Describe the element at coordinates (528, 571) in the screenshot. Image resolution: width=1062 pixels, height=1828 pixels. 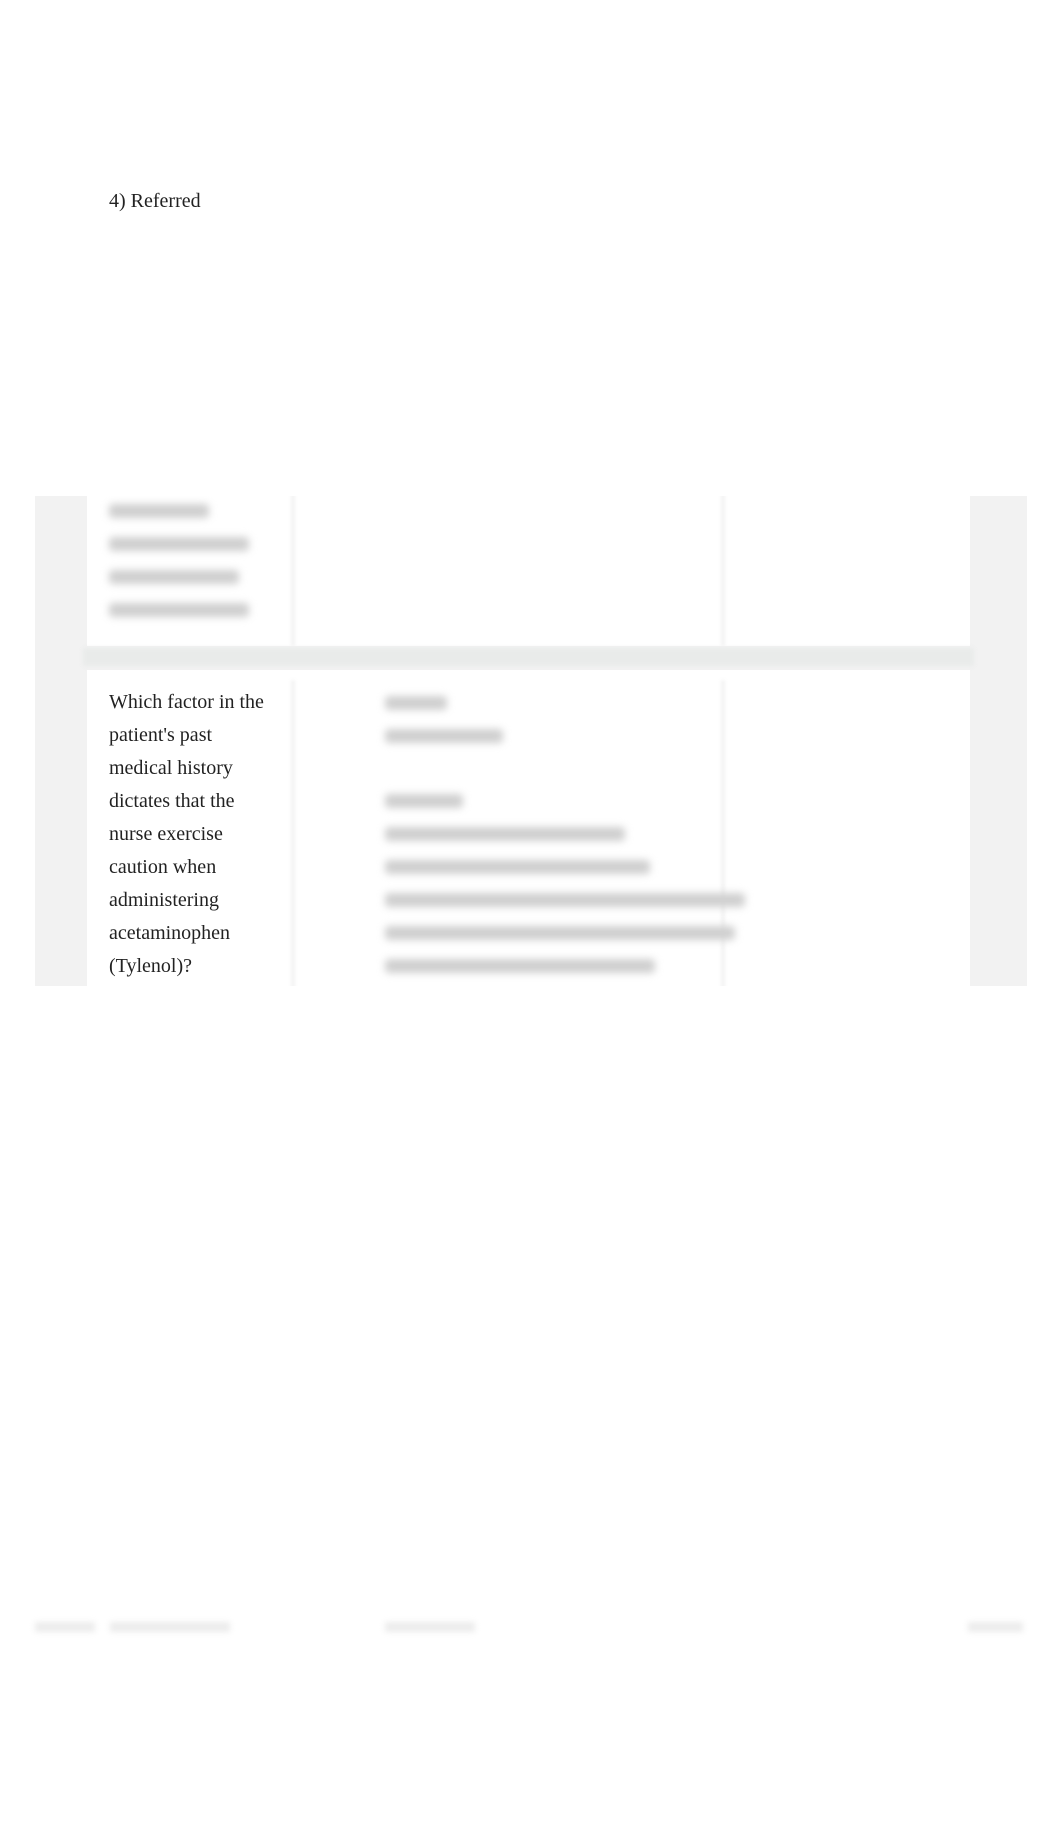
I see `flashcard-row` at that location.